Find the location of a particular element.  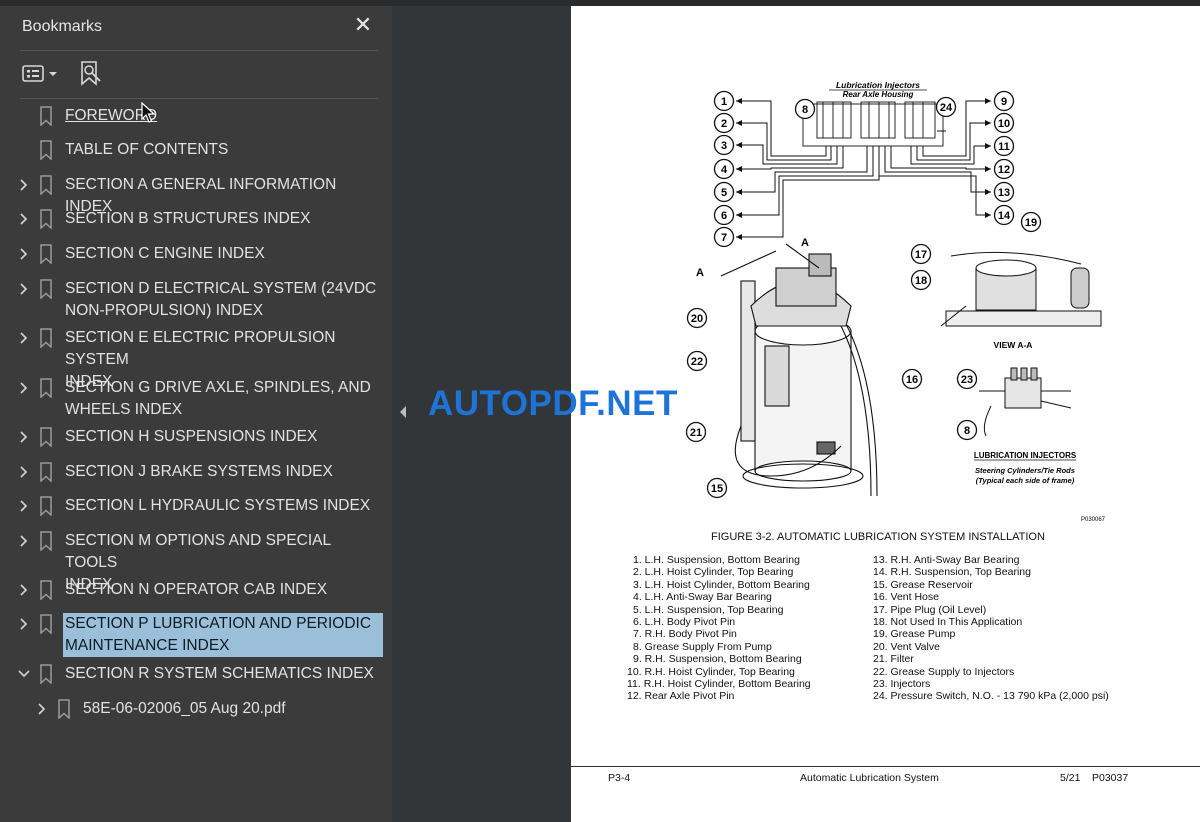

find-bookmark-button is located at coordinates (91, 74).